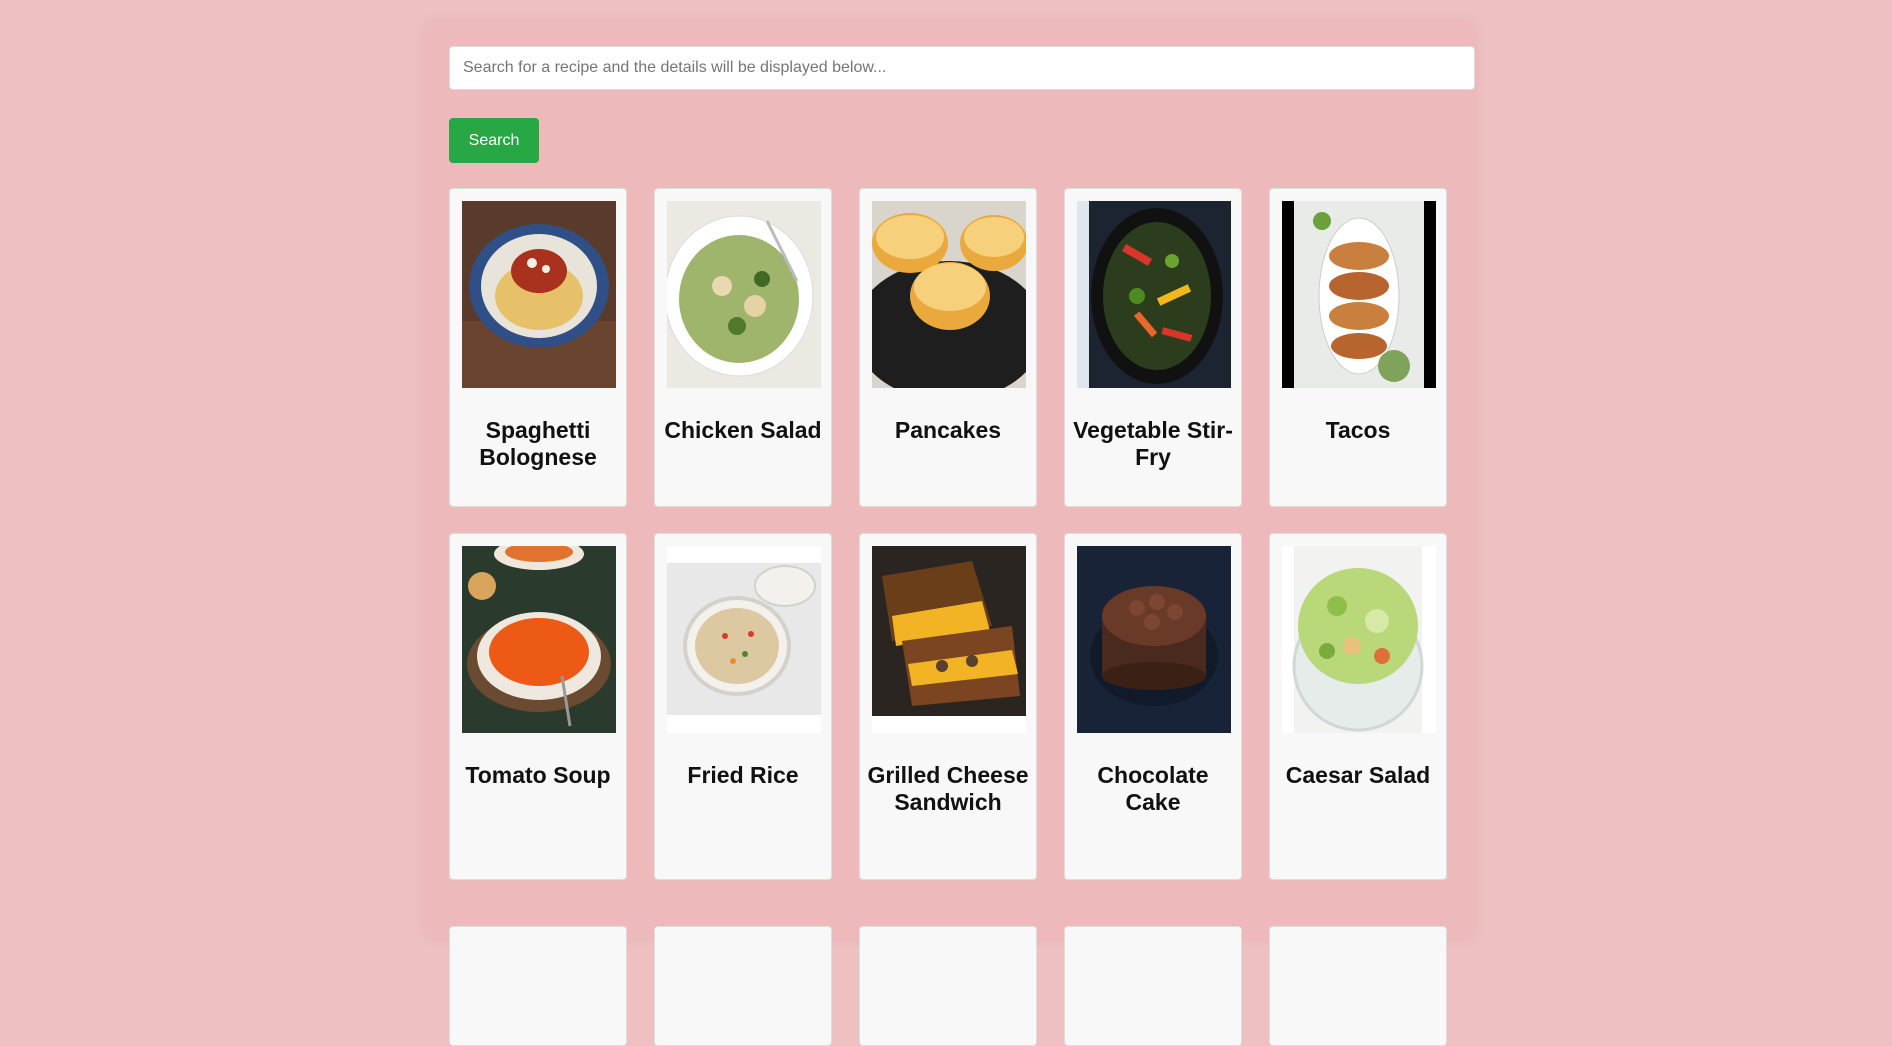 The width and height of the screenshot is (1892, 1046). I want to click on spaghetti-bolognese-photo, so click(539, 294).